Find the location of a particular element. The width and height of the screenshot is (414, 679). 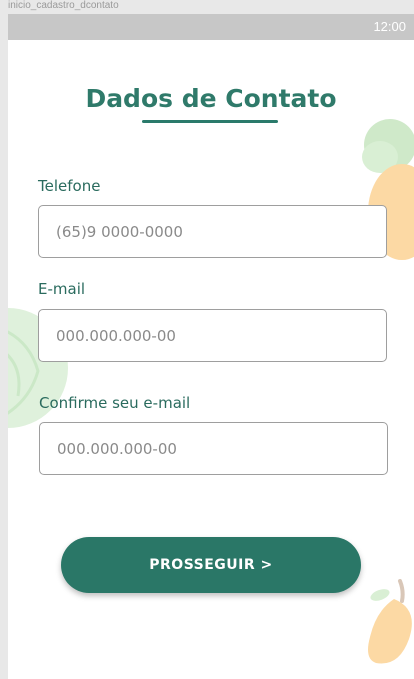

status-time: 12:00 is located at coordinates (389, 26).